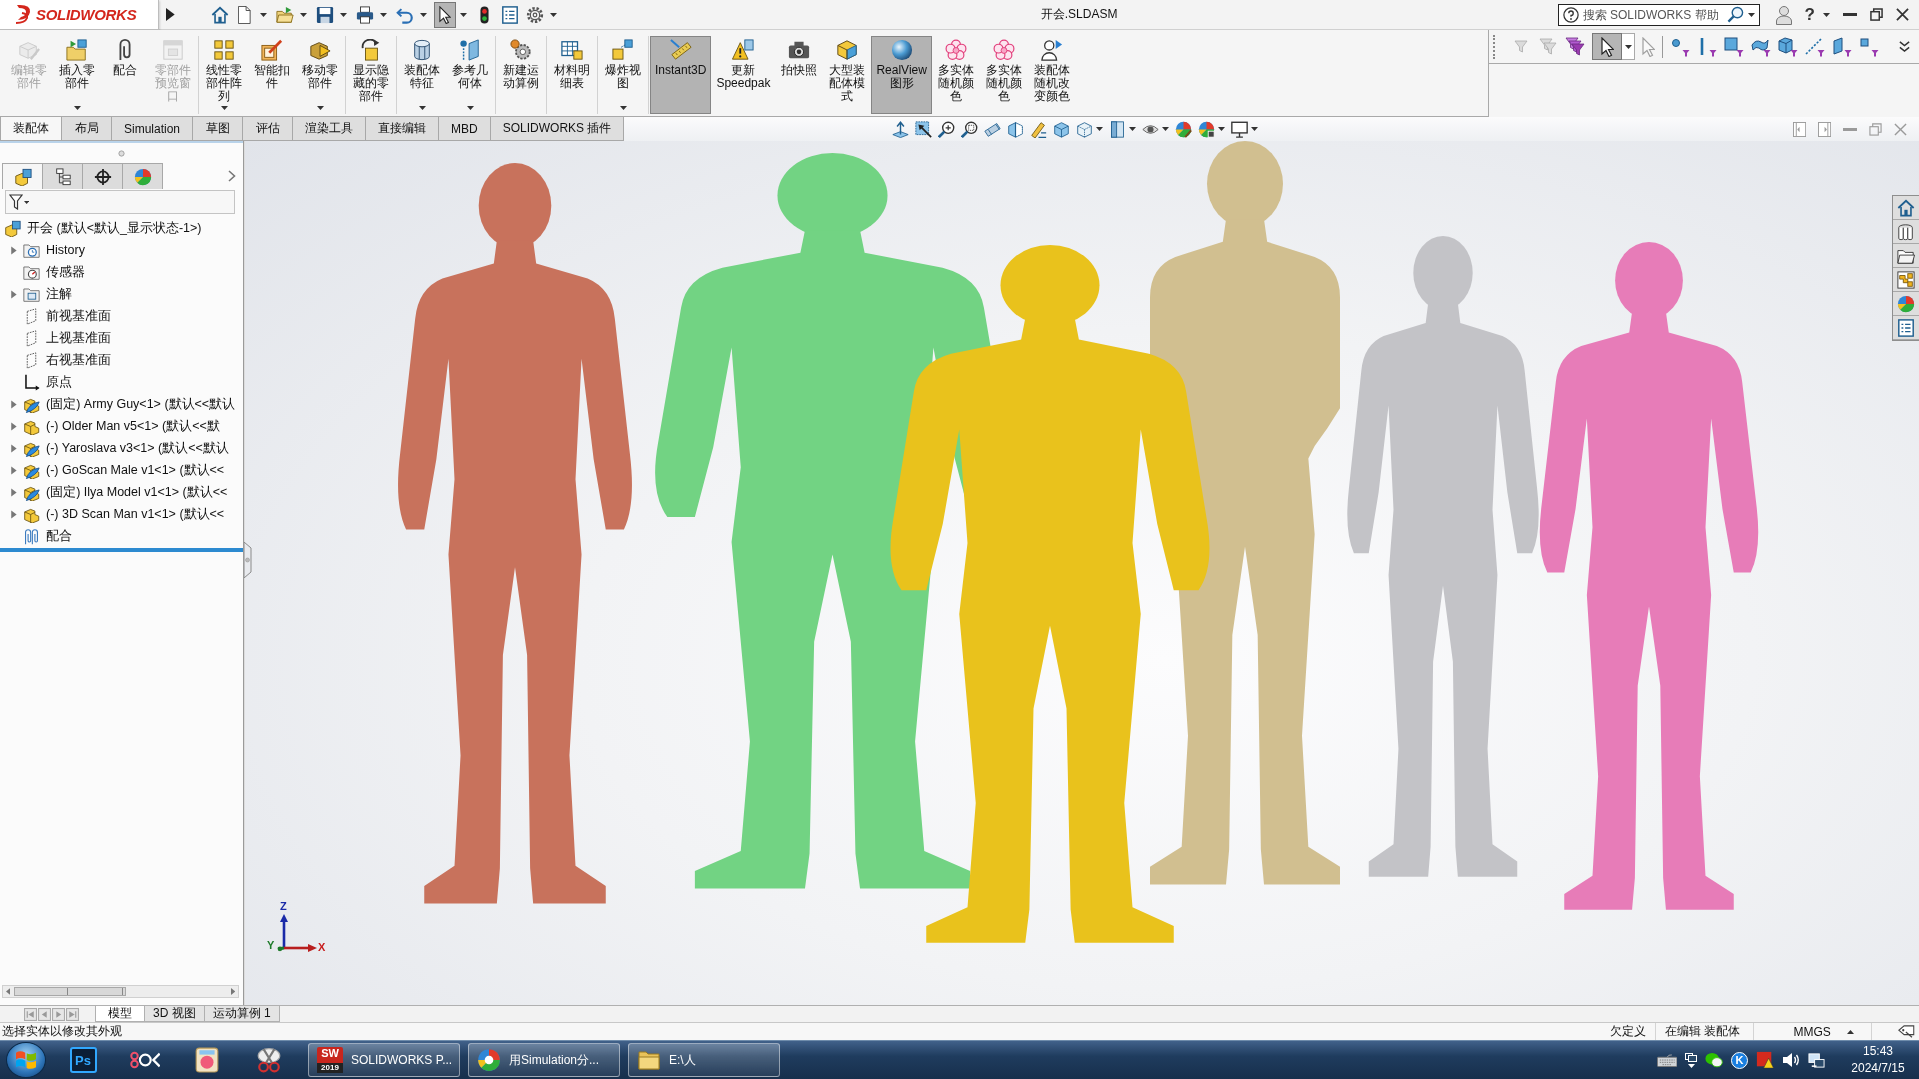  What do you see at coordinates (26, 1060) in the screenshot?
I see `start-button` at bounding box center [26, 1060].